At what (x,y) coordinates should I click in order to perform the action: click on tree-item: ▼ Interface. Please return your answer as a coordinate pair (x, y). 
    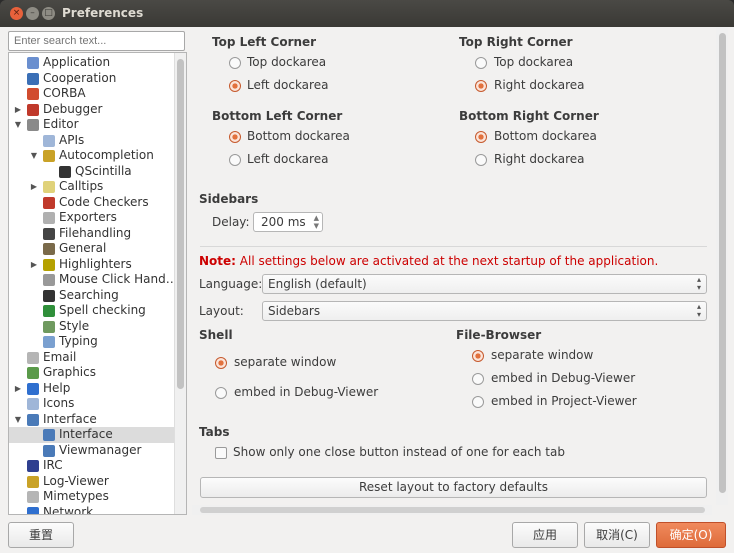
    Looking at the image, I should click on (92, 420).